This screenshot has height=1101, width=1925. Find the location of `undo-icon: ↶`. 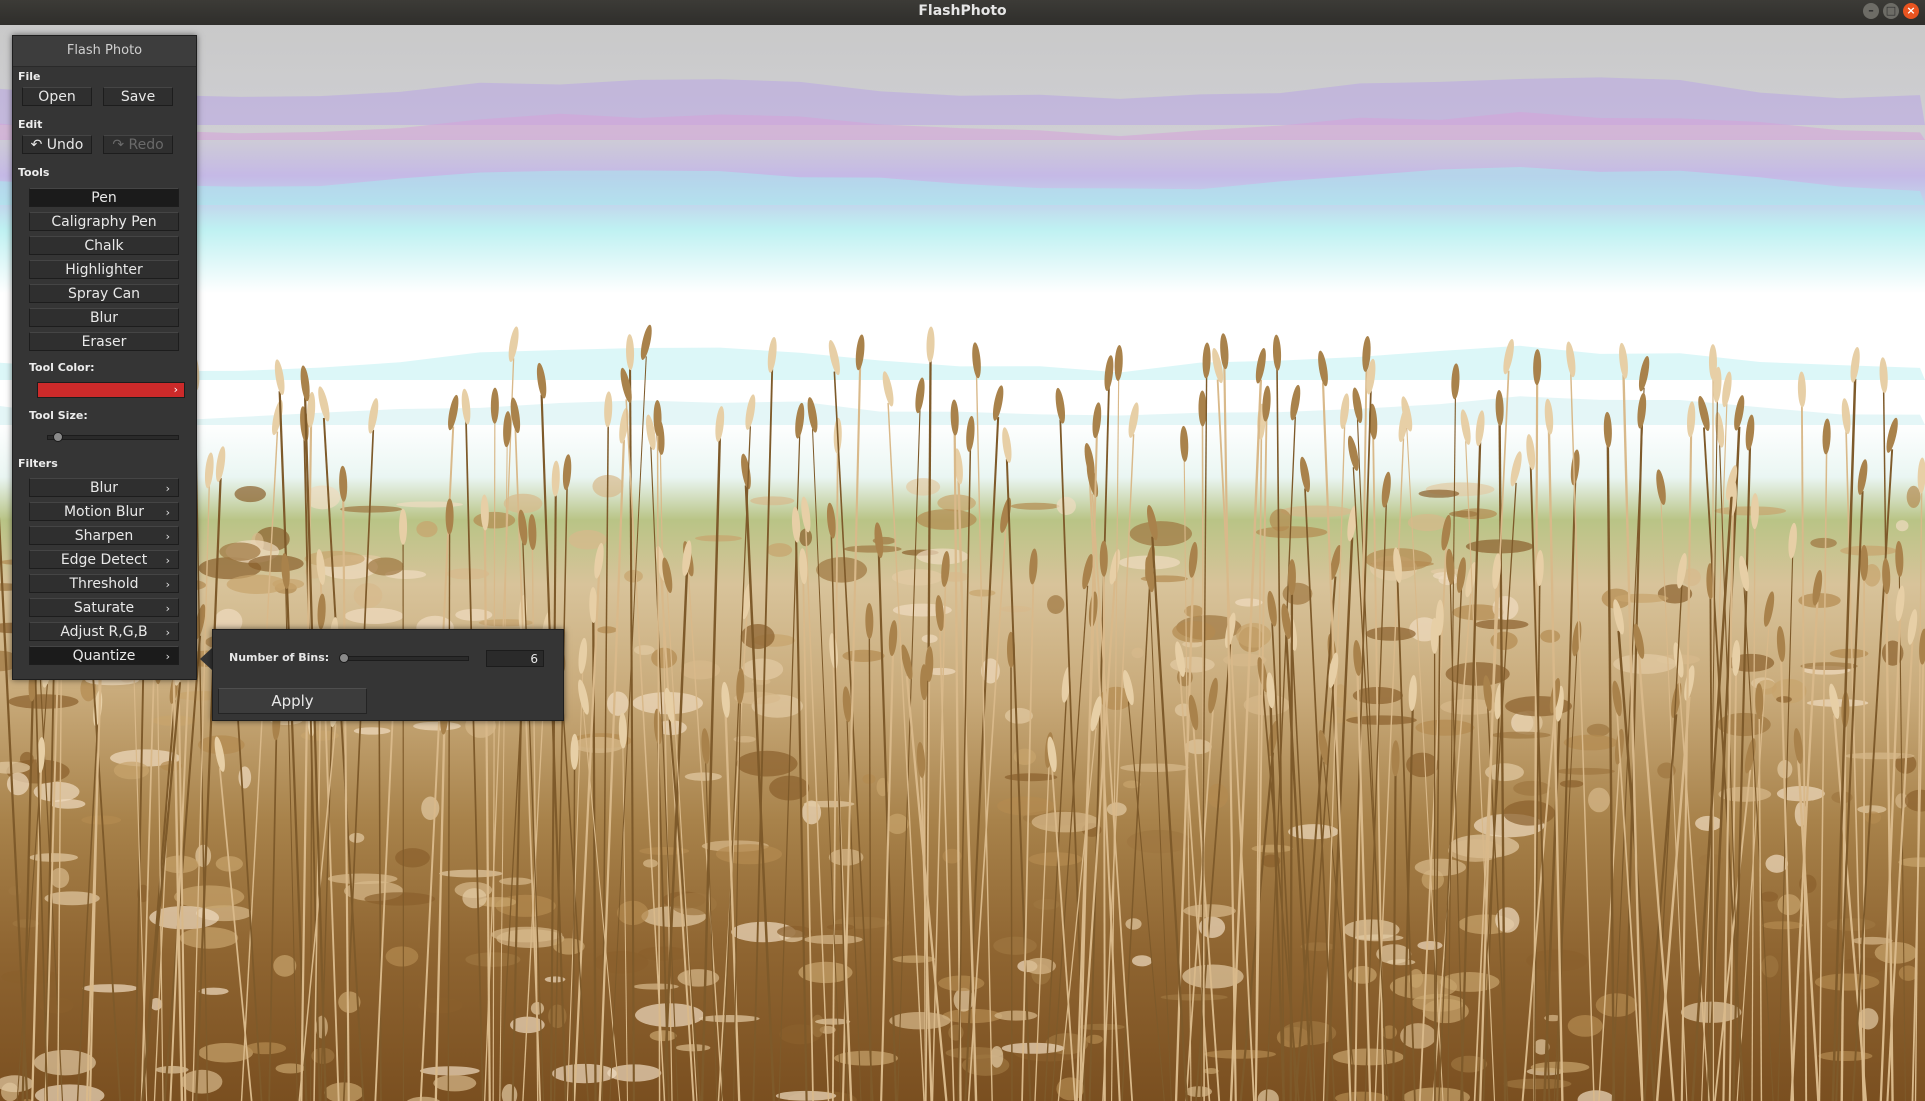

undo-icon: ↶ is located at coordinates (38, 145).